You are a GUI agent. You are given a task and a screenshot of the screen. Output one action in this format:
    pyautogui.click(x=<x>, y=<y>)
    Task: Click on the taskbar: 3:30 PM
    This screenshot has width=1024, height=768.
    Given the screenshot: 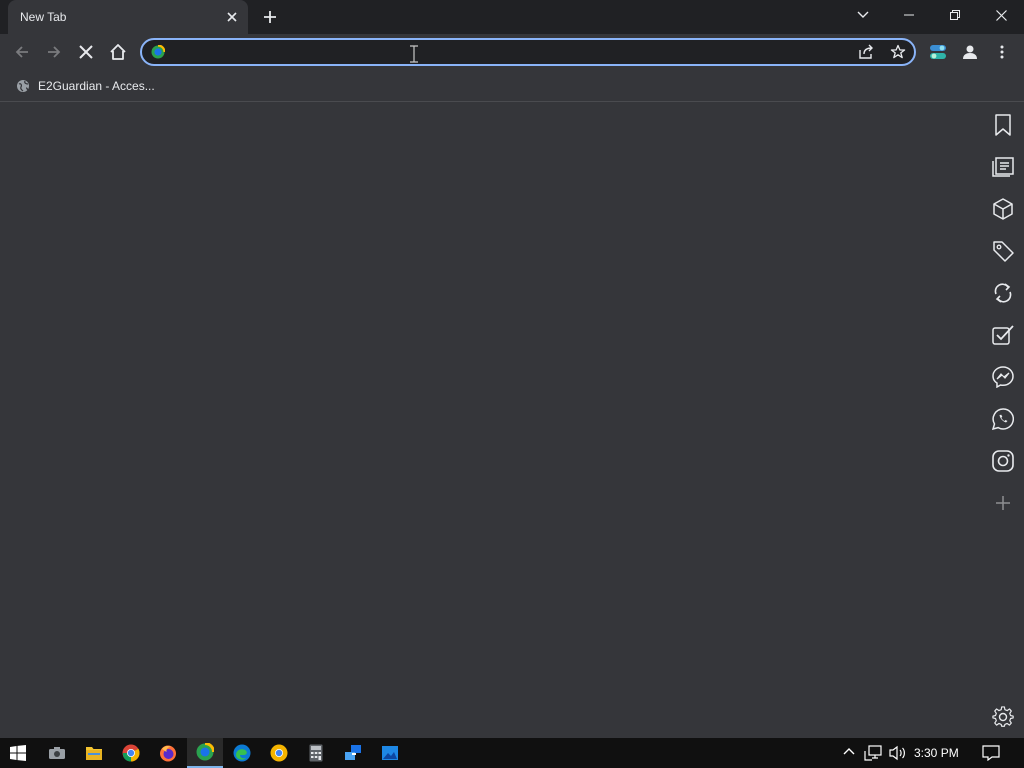 What is the action you would take?
    pyautogui.click(x=512, y=753)
    